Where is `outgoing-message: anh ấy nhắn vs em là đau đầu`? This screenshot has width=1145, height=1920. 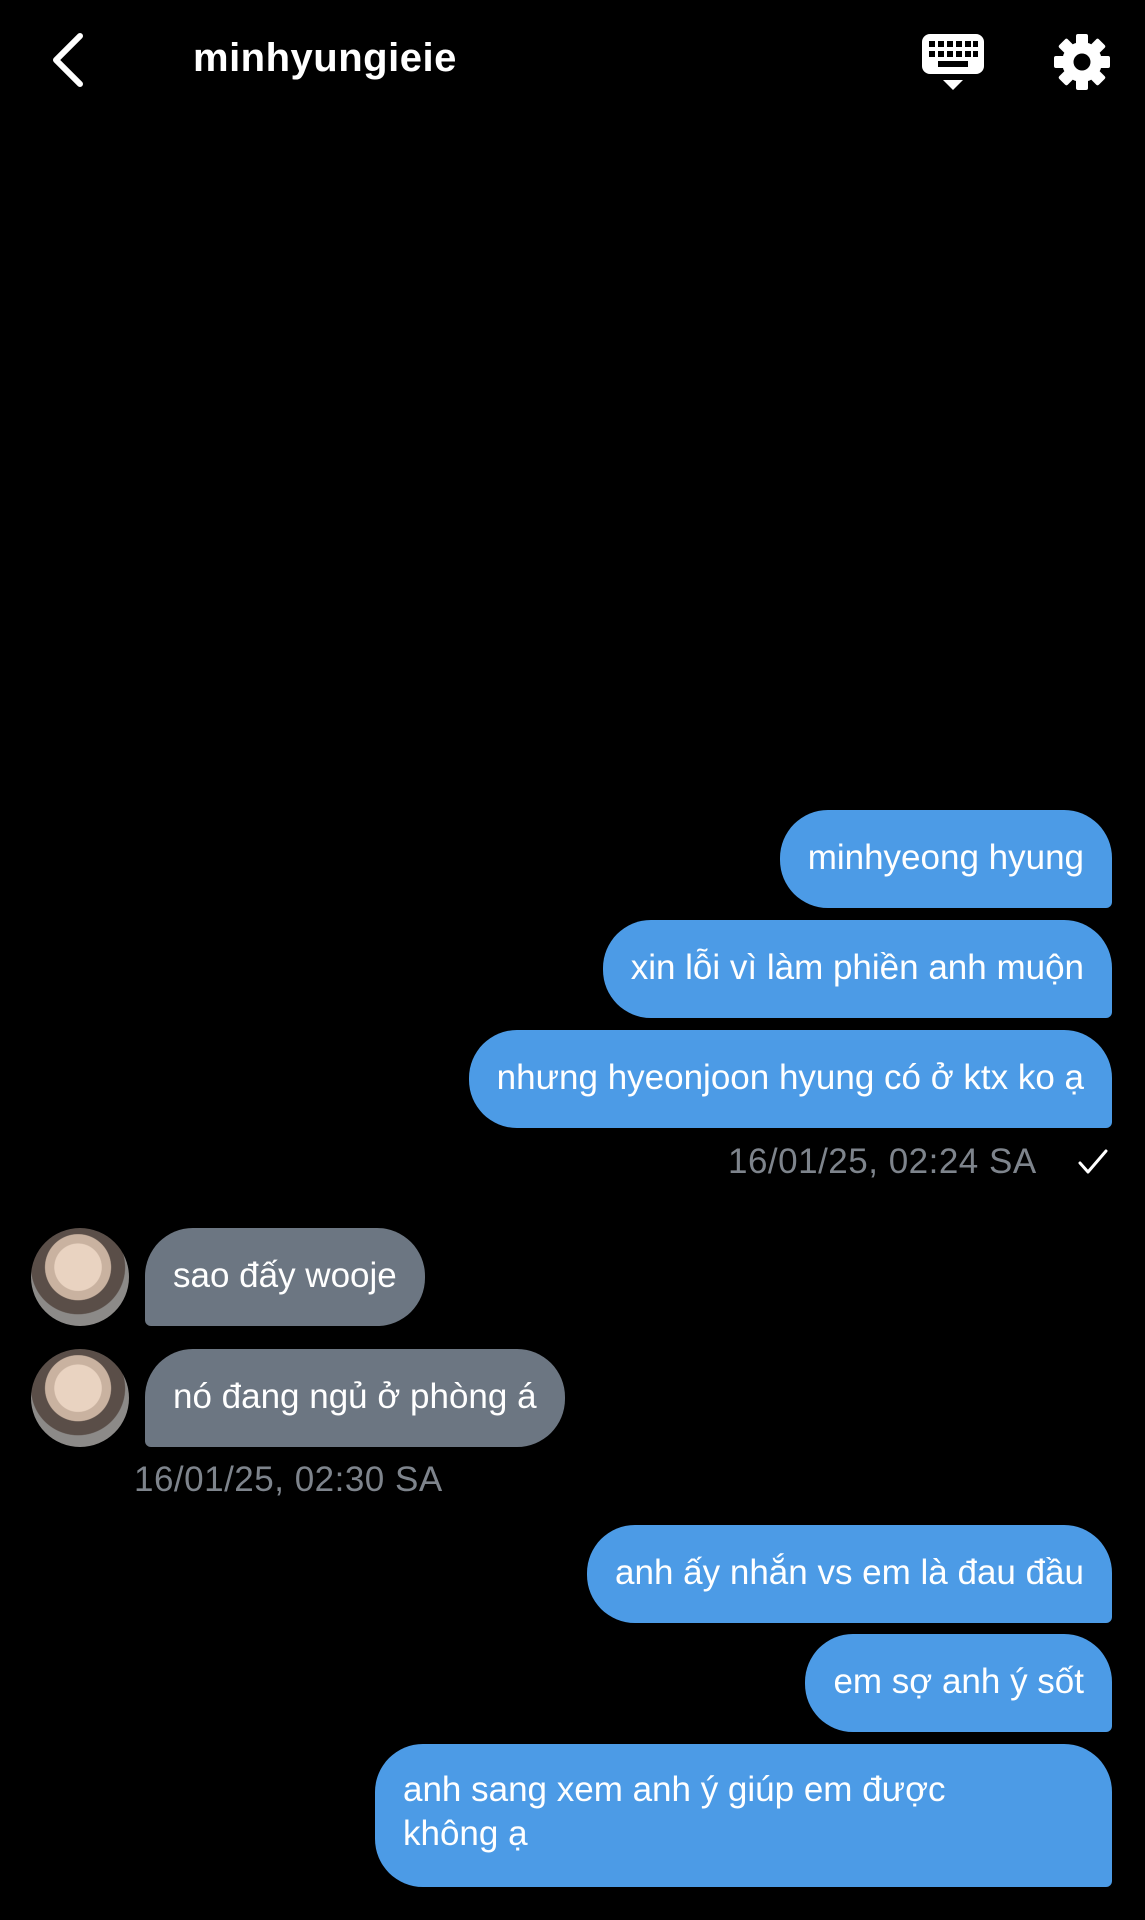
outgoing-message: anh ấy nhắn vs em là đau đầu is located at coordinates (849, 1574).